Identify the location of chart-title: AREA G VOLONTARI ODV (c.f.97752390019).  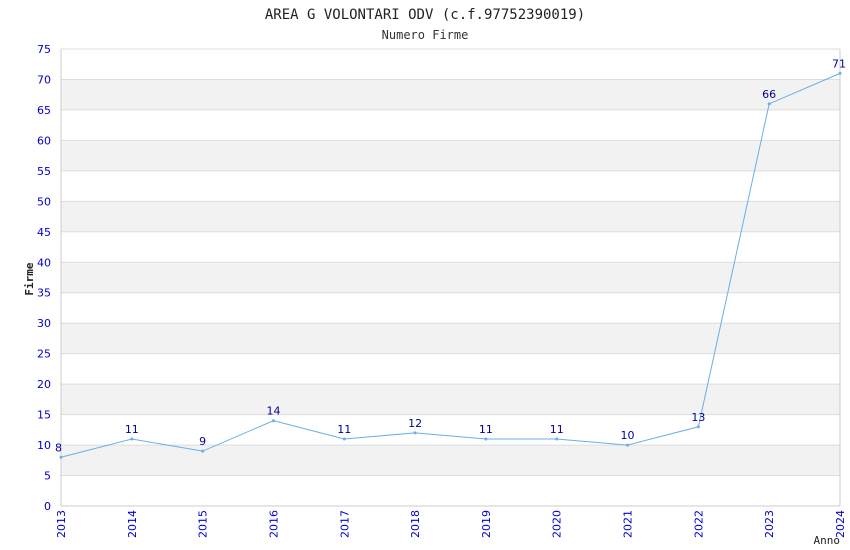
(425, 15).